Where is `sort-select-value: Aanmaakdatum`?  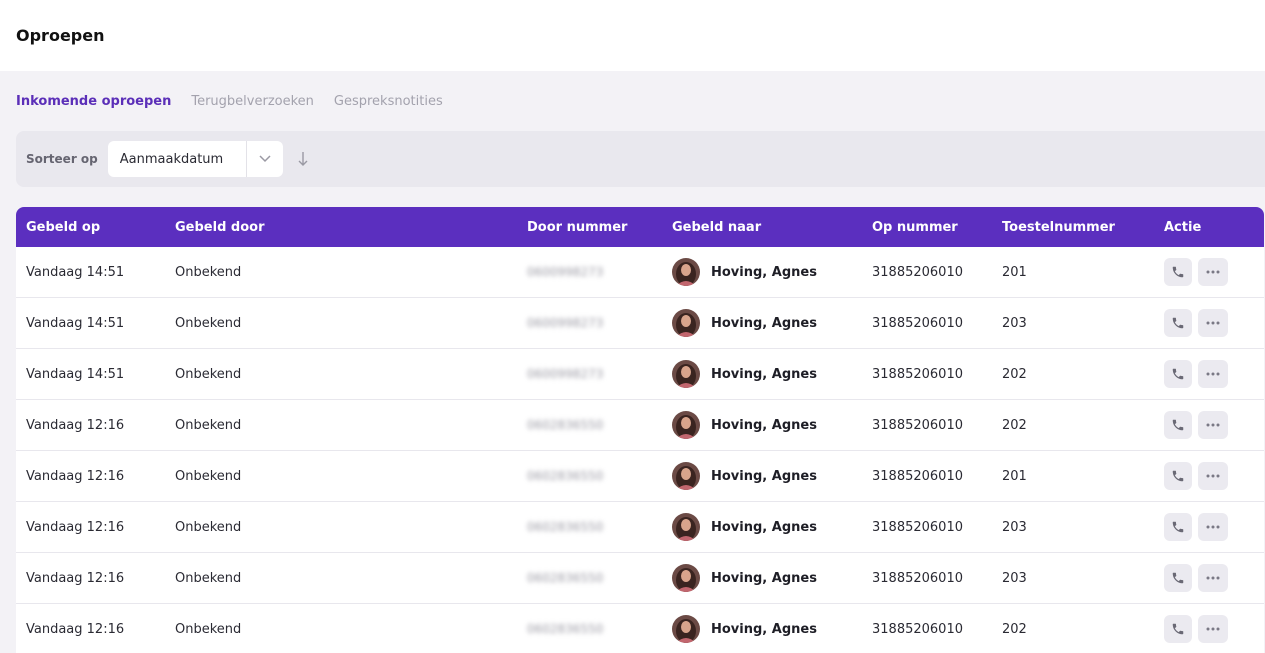
sort-select-value: Aanmaakdatum is located at coordinates (171, 159).